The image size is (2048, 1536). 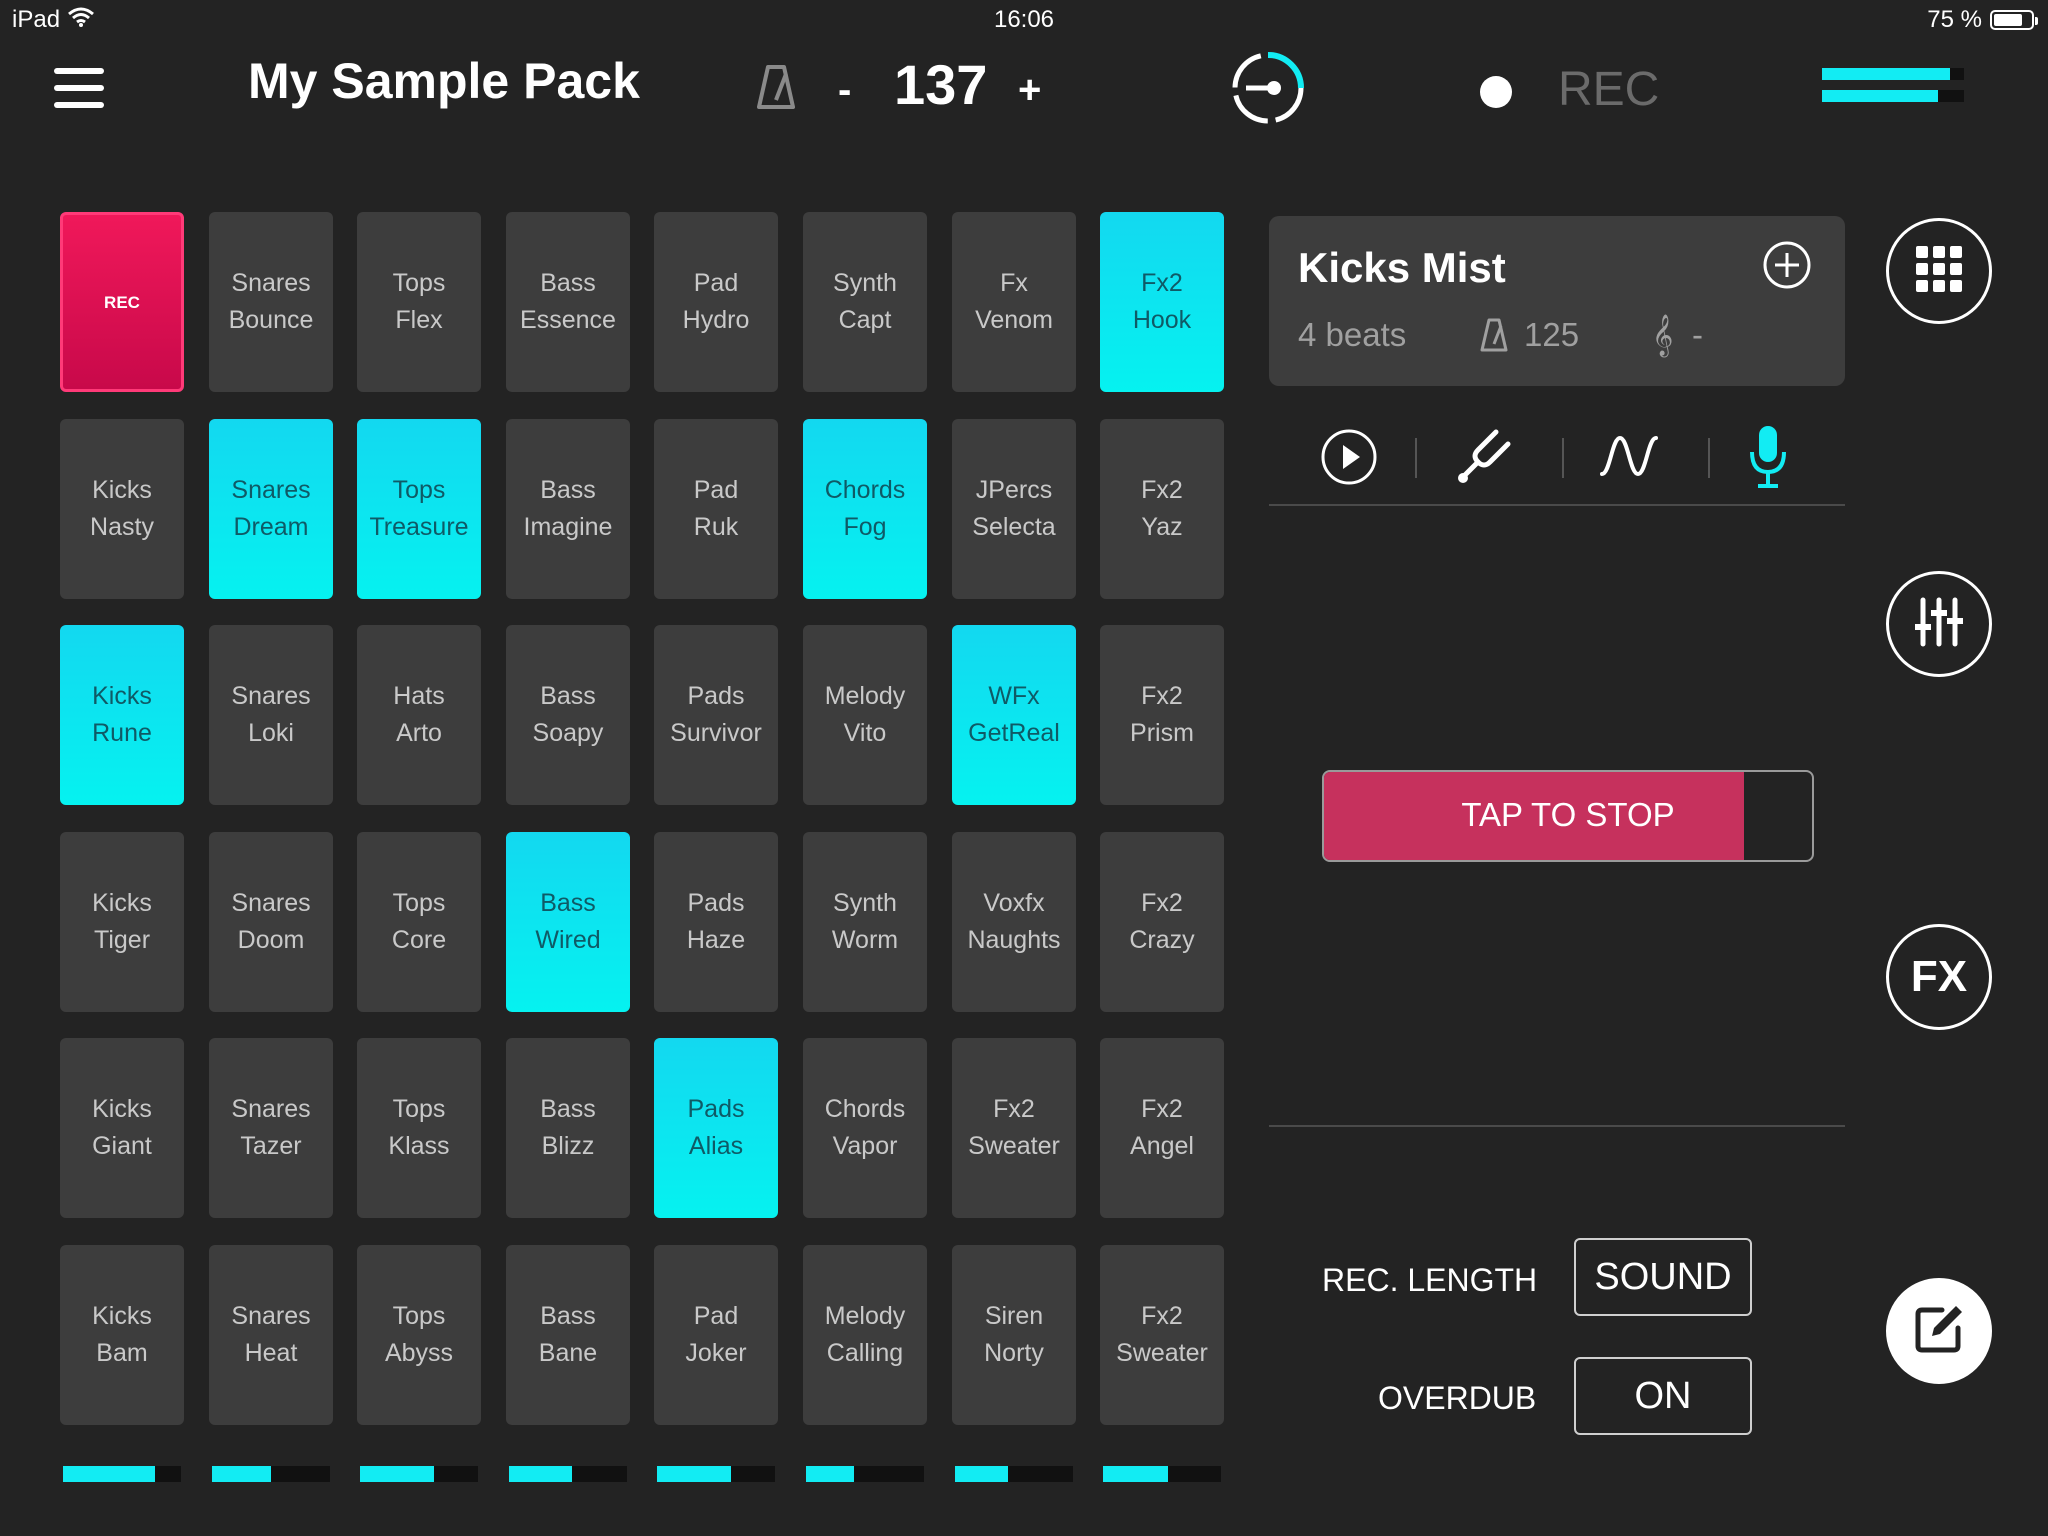 What do you see at coordinates (1014, 320) in the screenshot?
I see `pad-label-bottom: Venom` at bounding box center [1014, 320].